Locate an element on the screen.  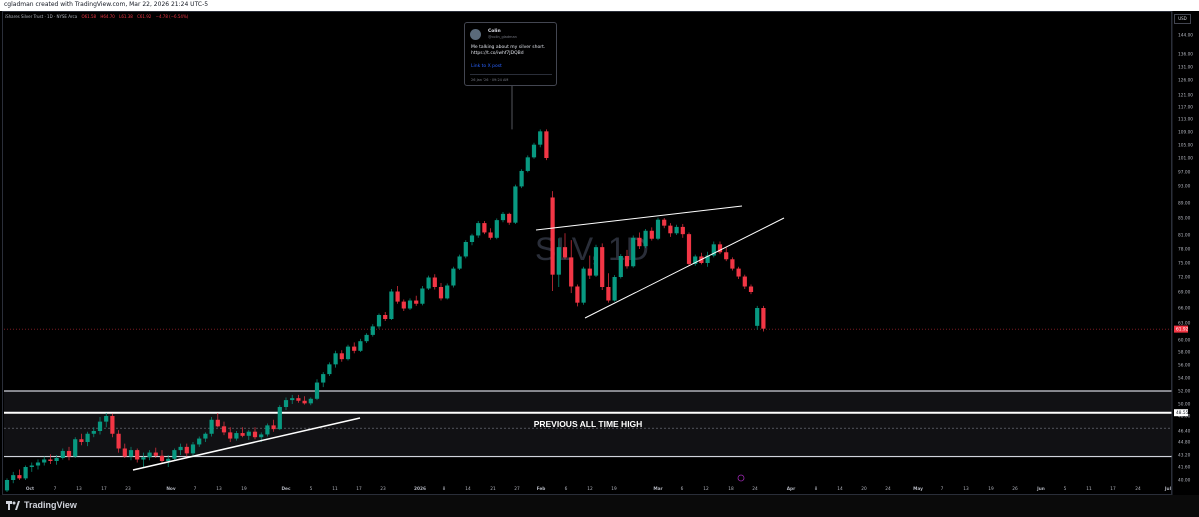
ath-label: PREVIOUS ALL TIME HIGH is located at coordinates (588, 424).